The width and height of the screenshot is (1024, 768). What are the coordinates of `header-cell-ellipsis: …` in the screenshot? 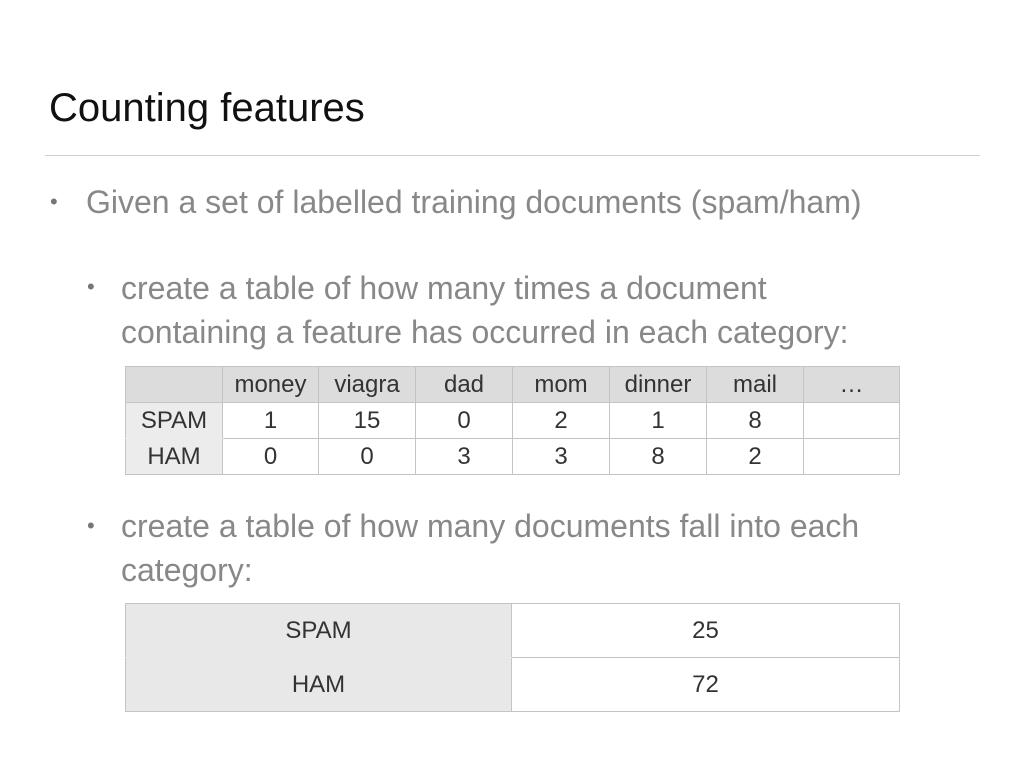 It's located at (851, 384).